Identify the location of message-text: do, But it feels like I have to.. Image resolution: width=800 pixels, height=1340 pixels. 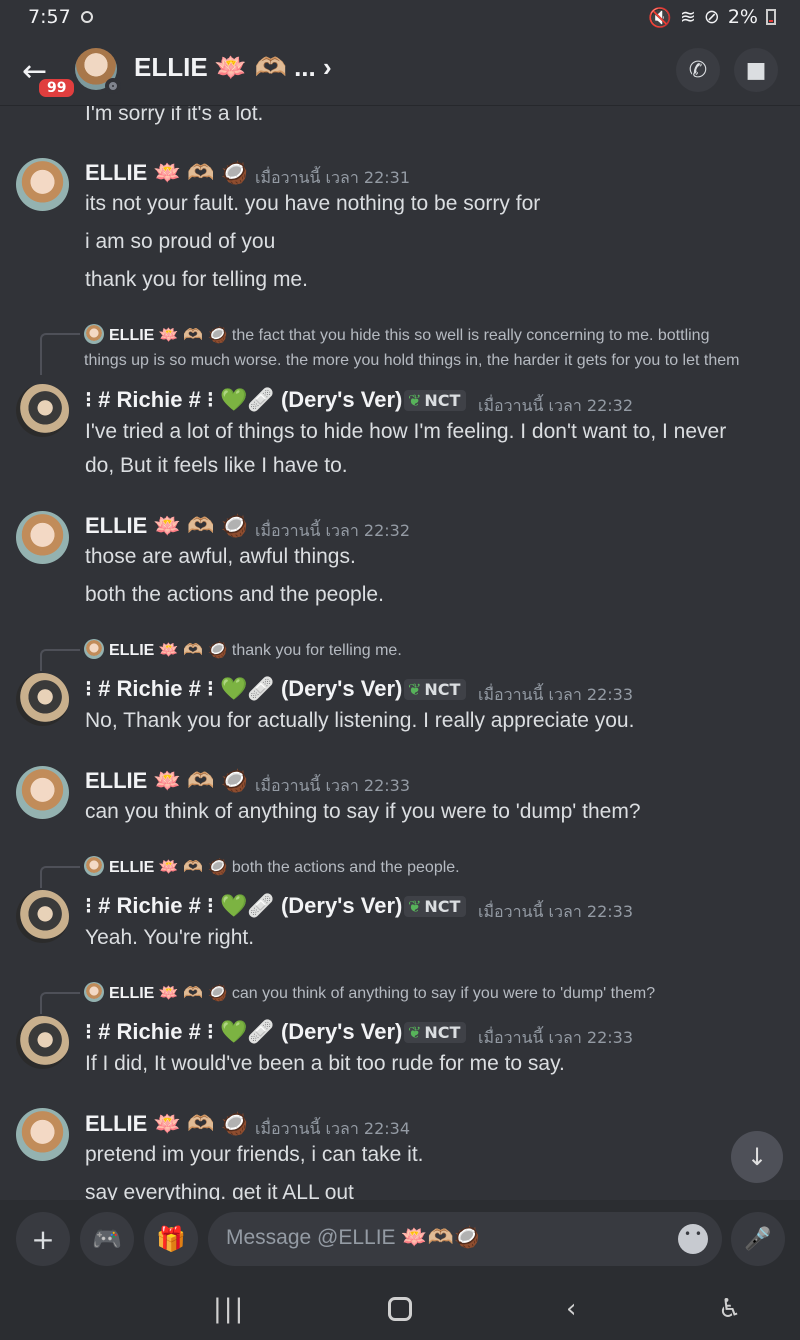
(216, 465).